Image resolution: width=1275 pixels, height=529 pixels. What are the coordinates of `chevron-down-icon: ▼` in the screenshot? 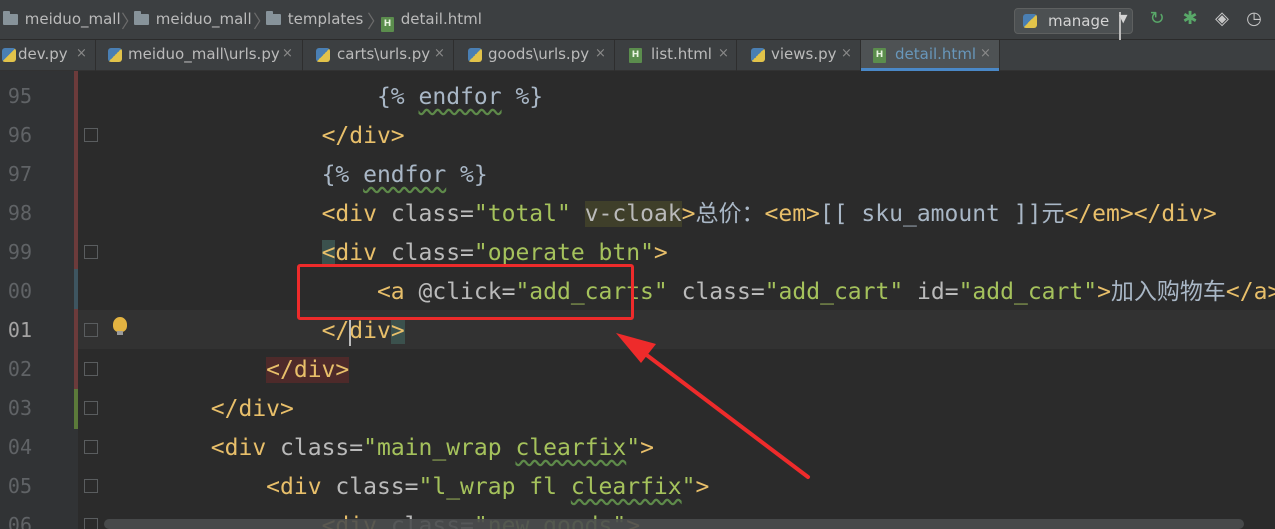 It's located at (1123, 26).